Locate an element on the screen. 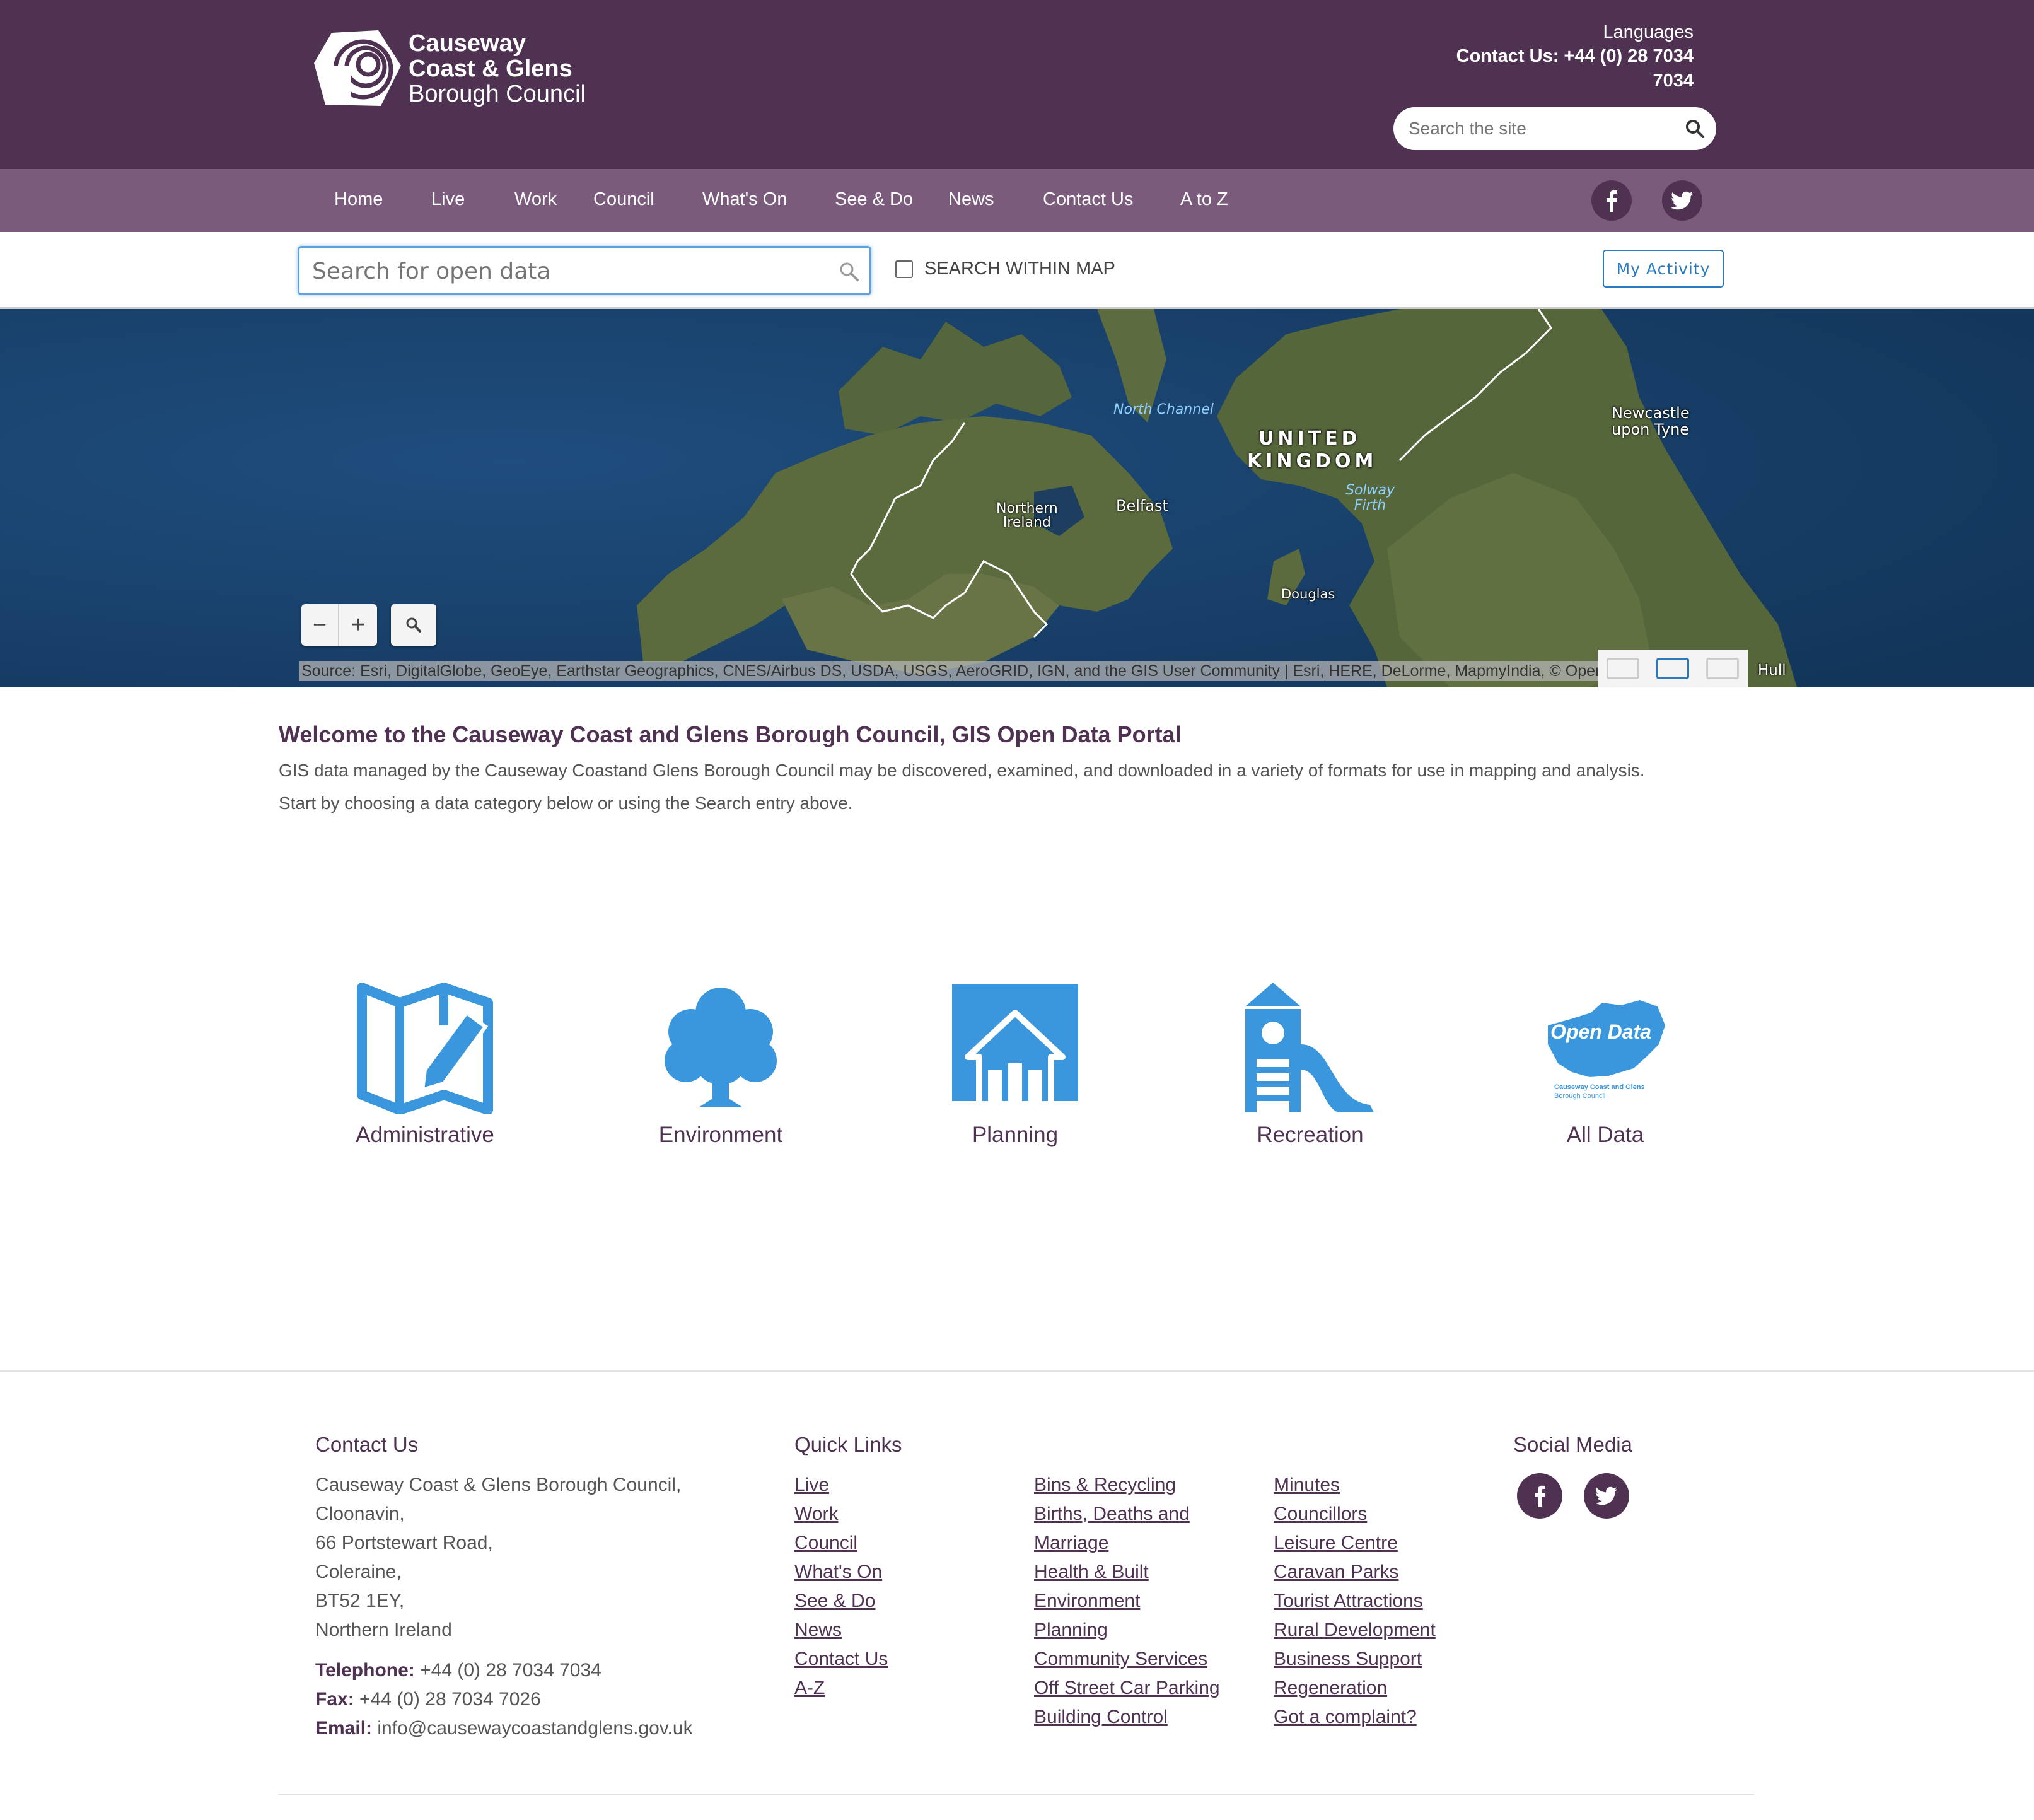 The height and width of the screenshot is (1820, 2034). category-label: Recreation is located at coordinates (1310, 1135).